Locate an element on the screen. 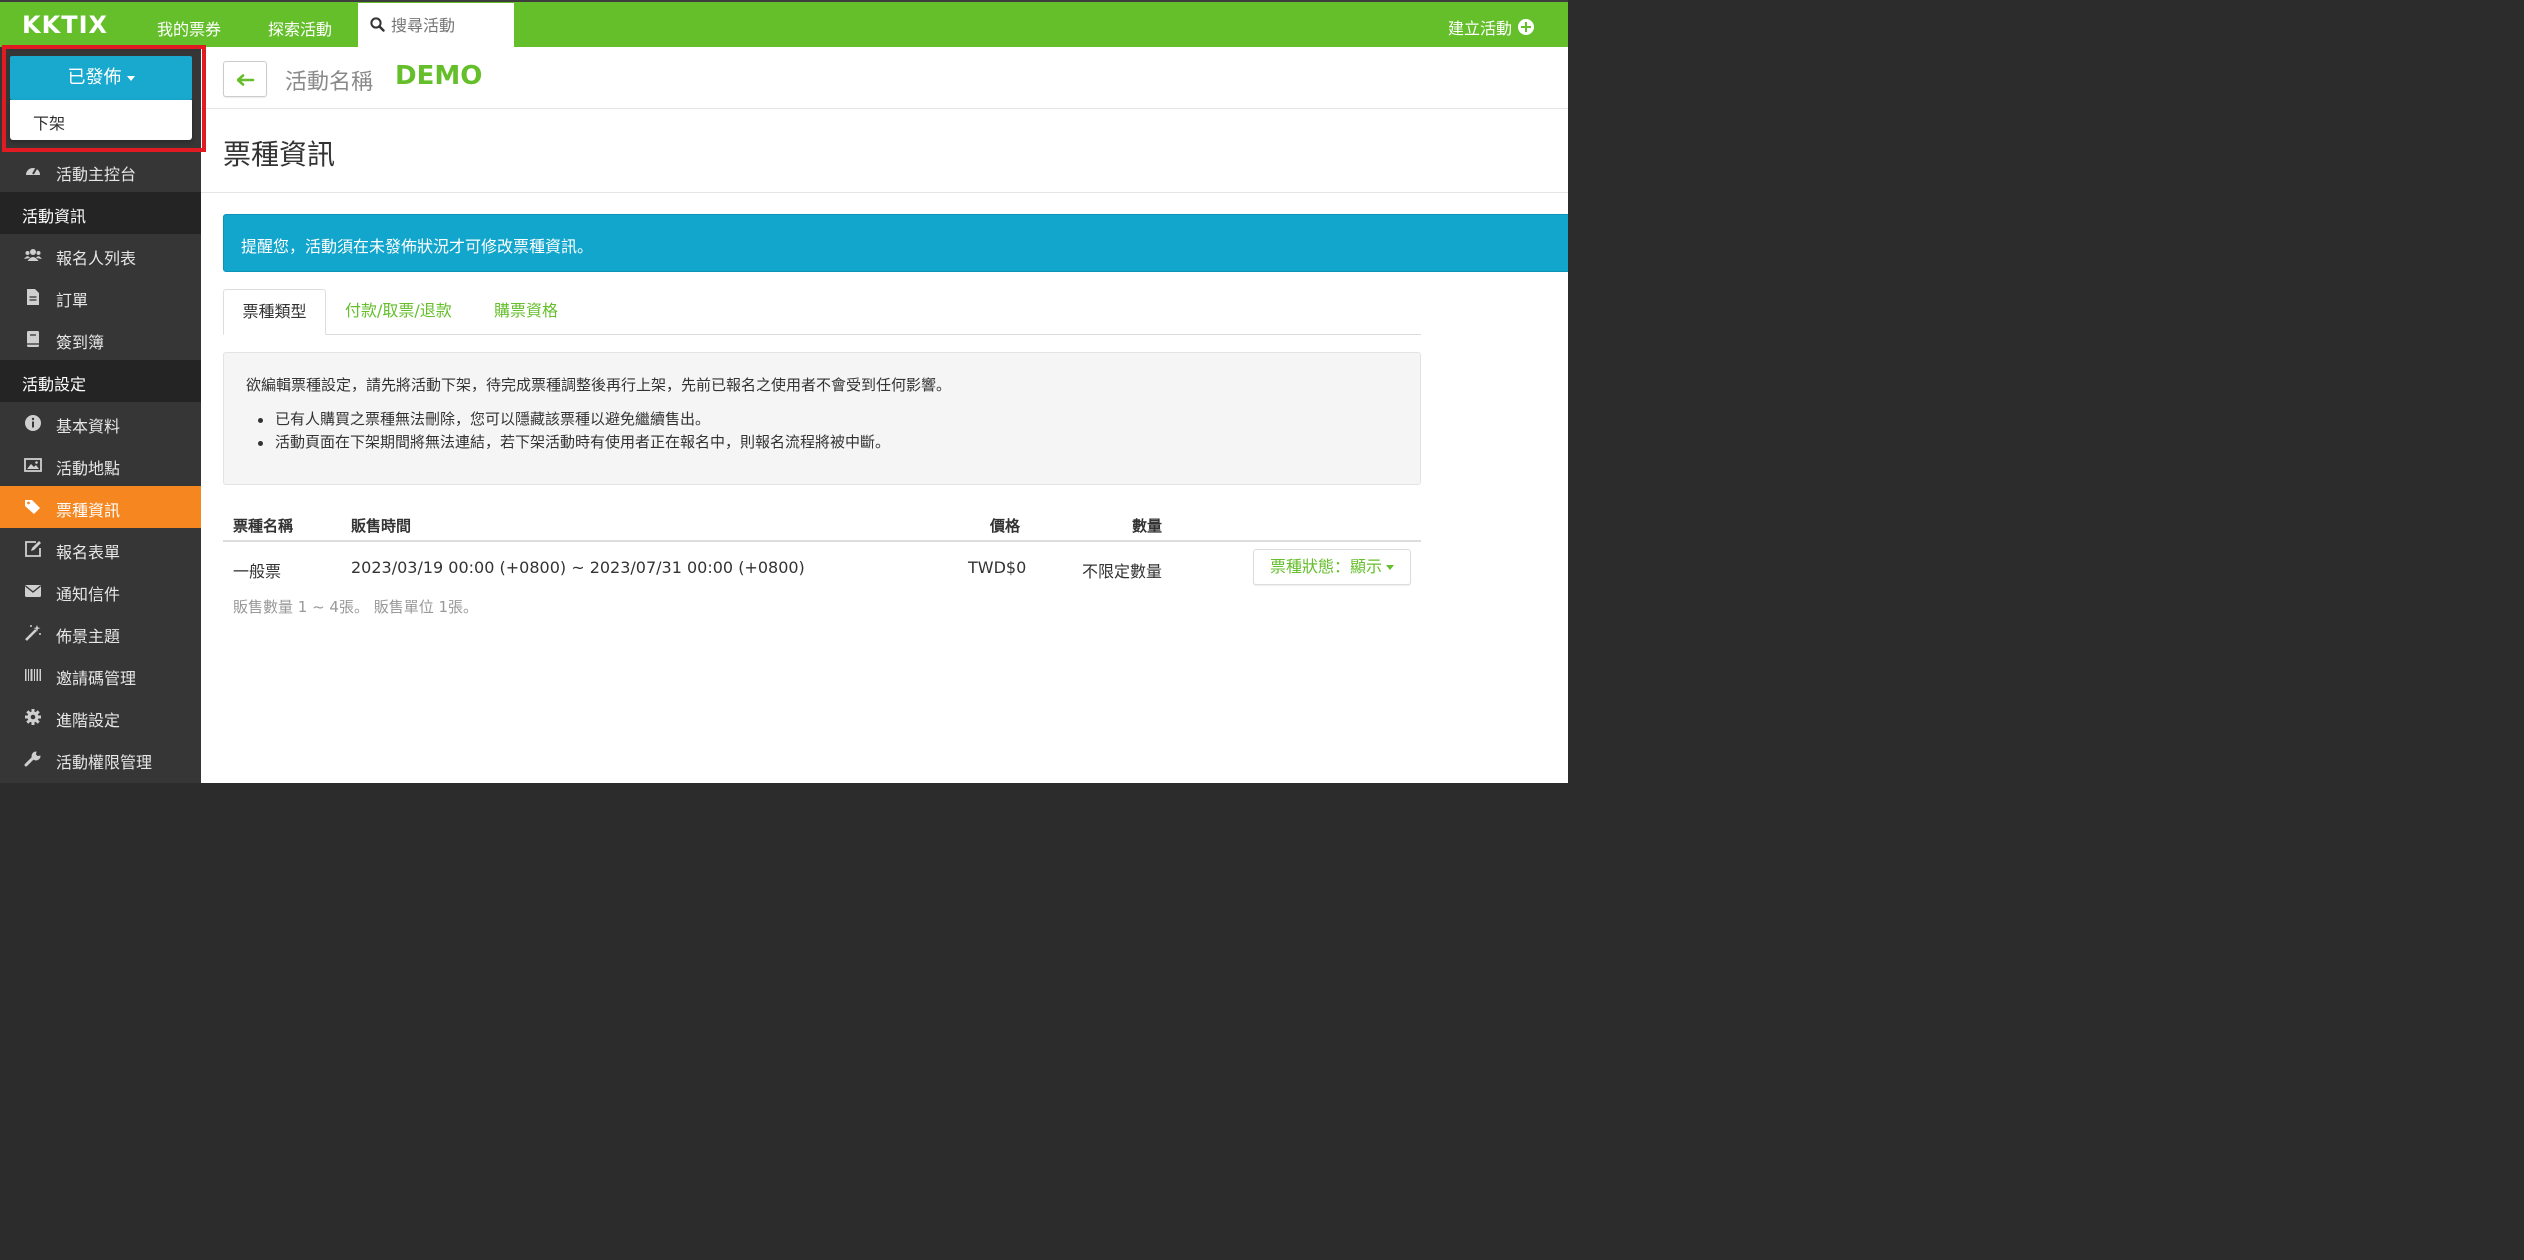 The height and width of the screenshot is (1260, 2524). edit-icon is located at coordinates (33, 549).